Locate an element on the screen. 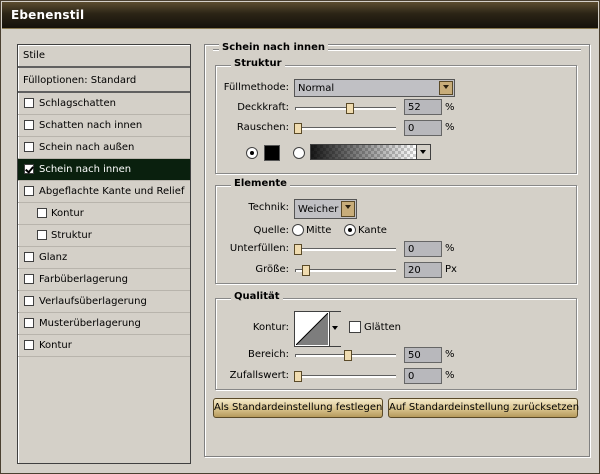  zufallswert-slider-thumb is located at coordinates (298, 376).